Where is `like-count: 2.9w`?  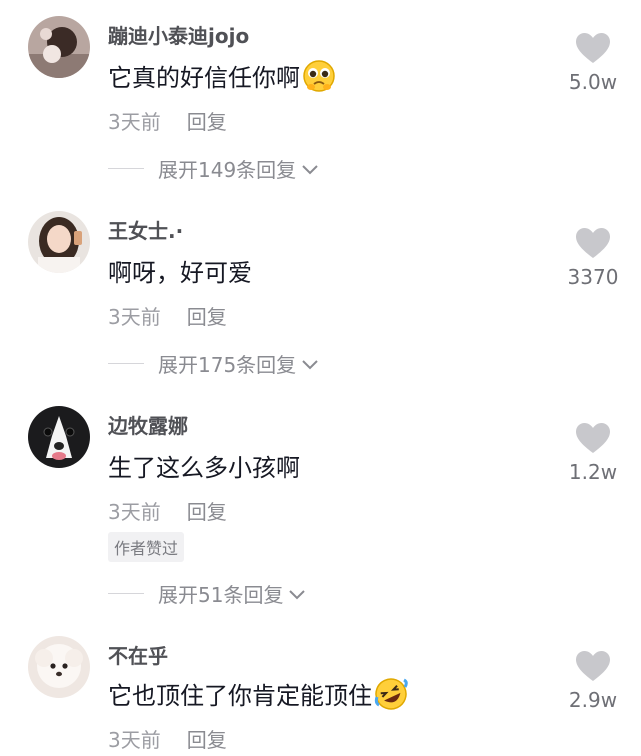 like-count: 2.9w is located at coordinates (593, 700).